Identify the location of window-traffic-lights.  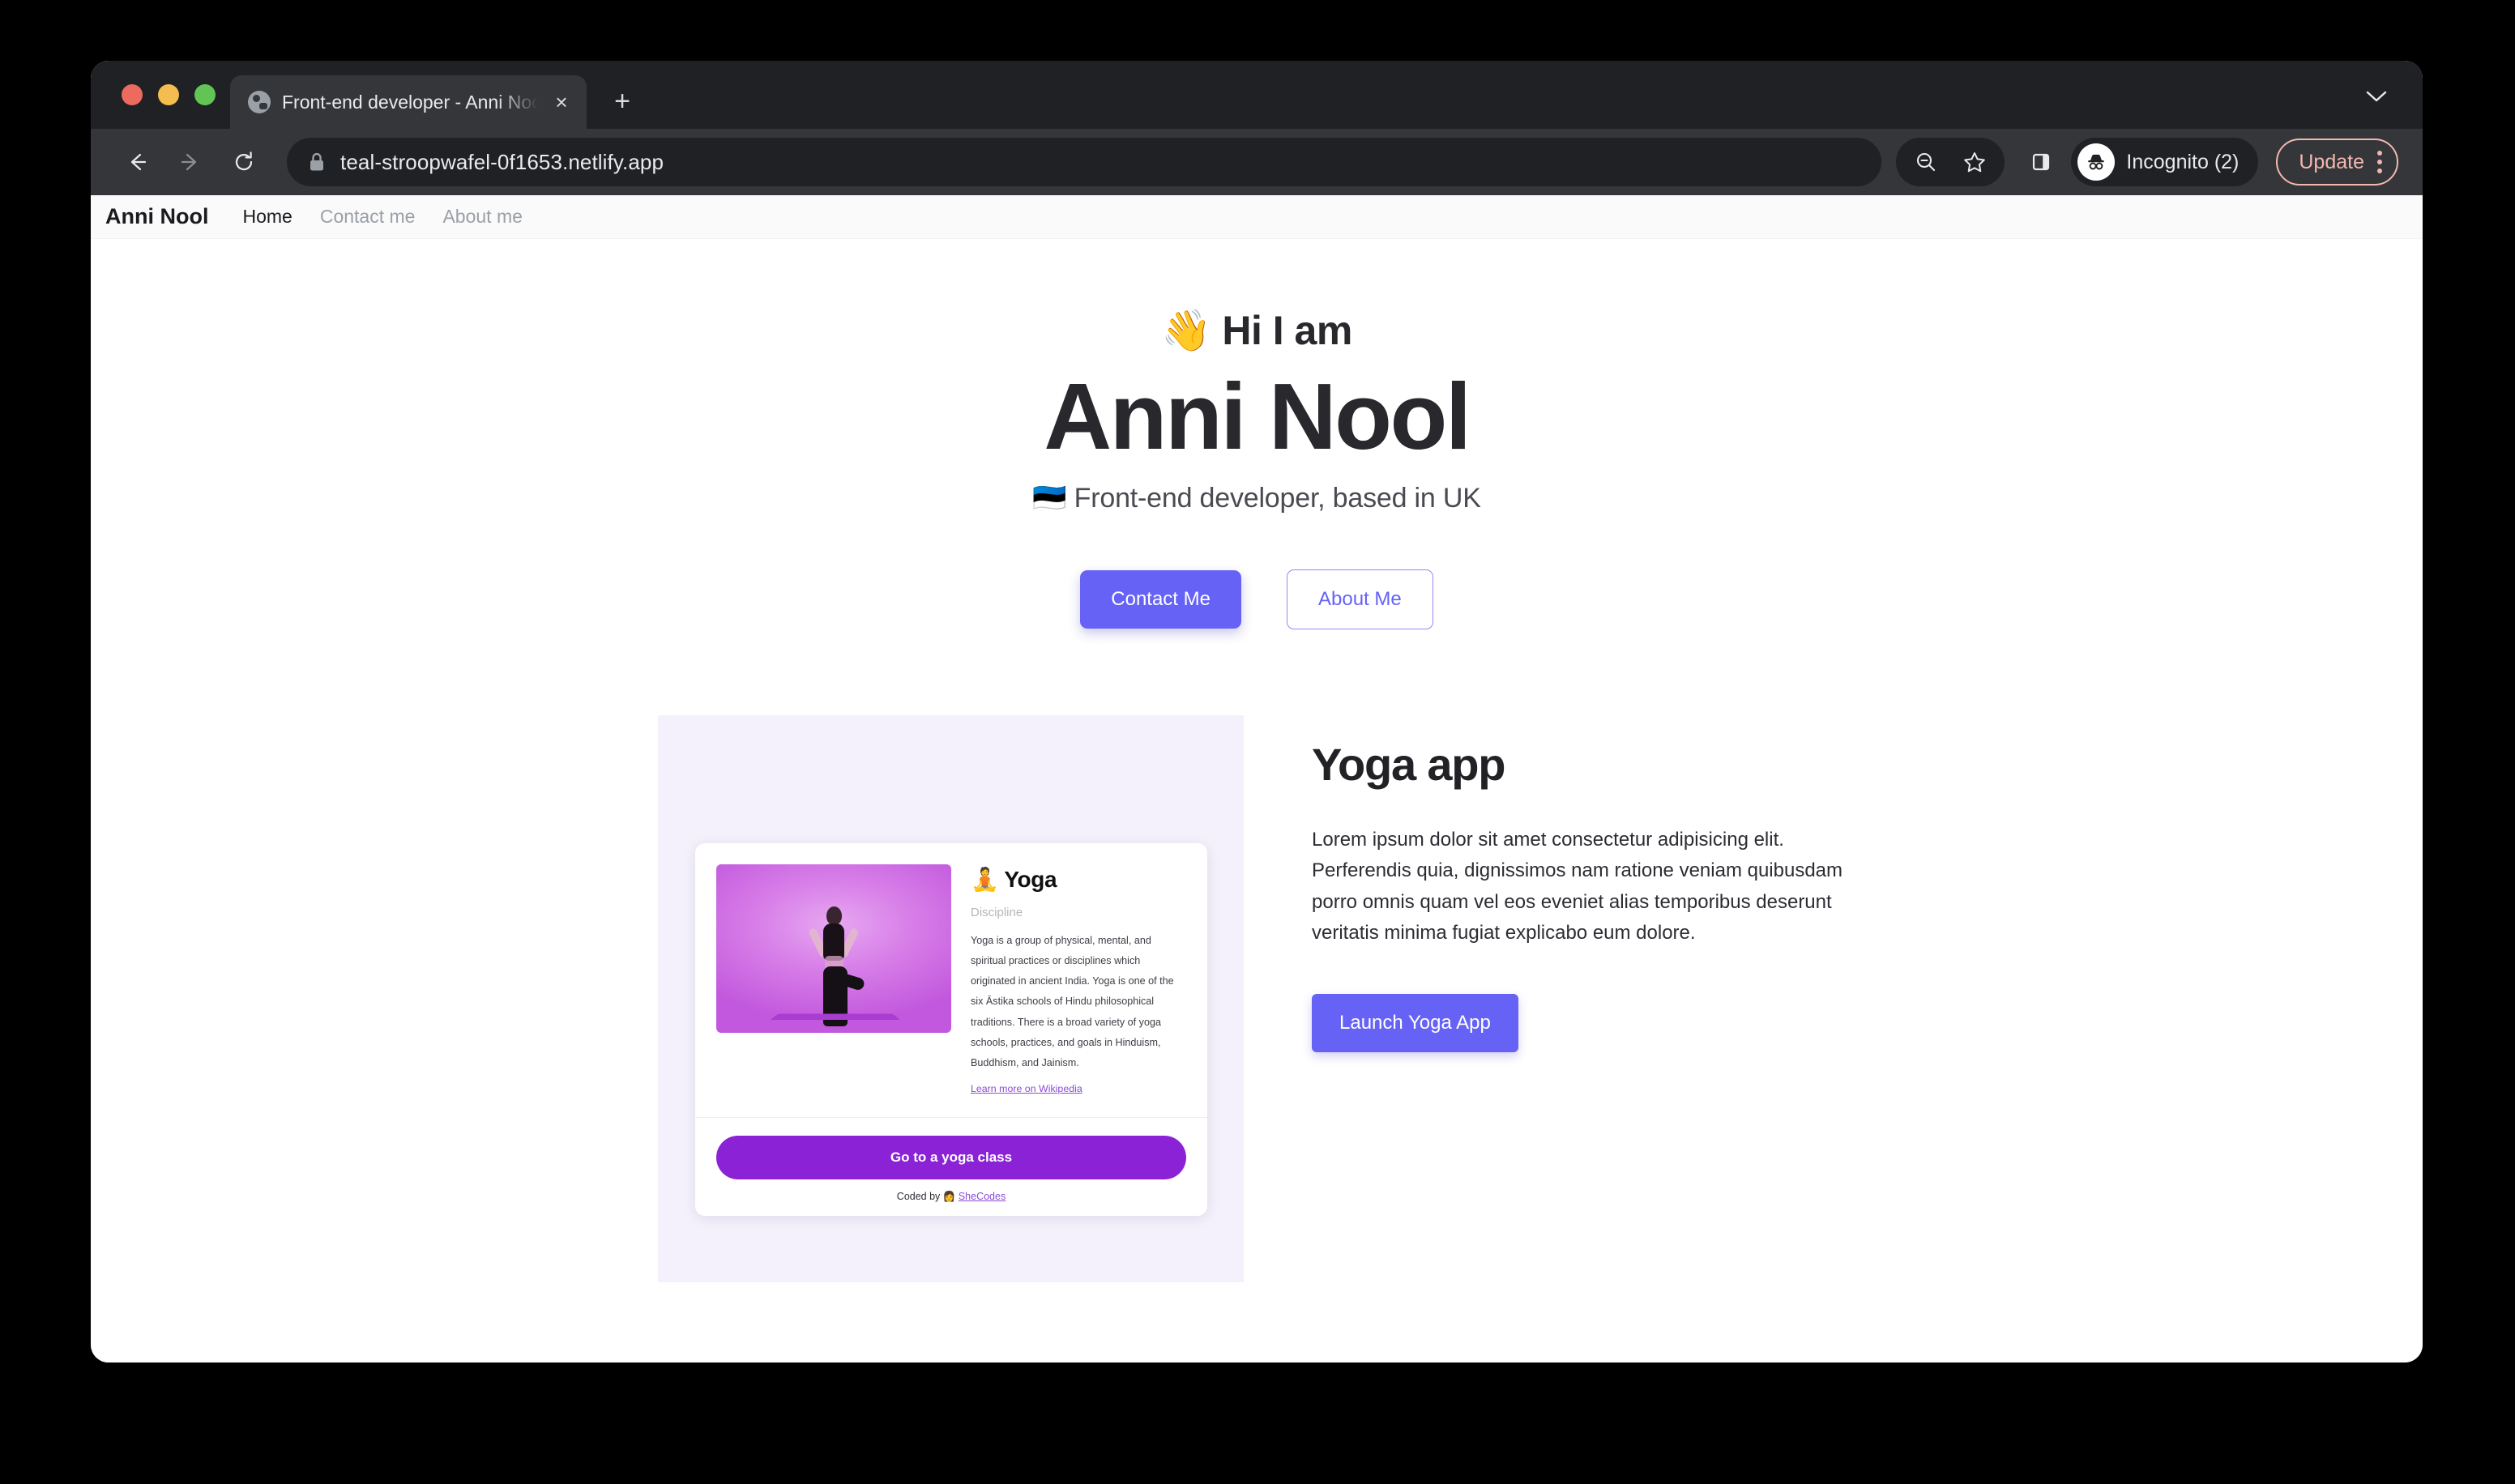
(160, 95).